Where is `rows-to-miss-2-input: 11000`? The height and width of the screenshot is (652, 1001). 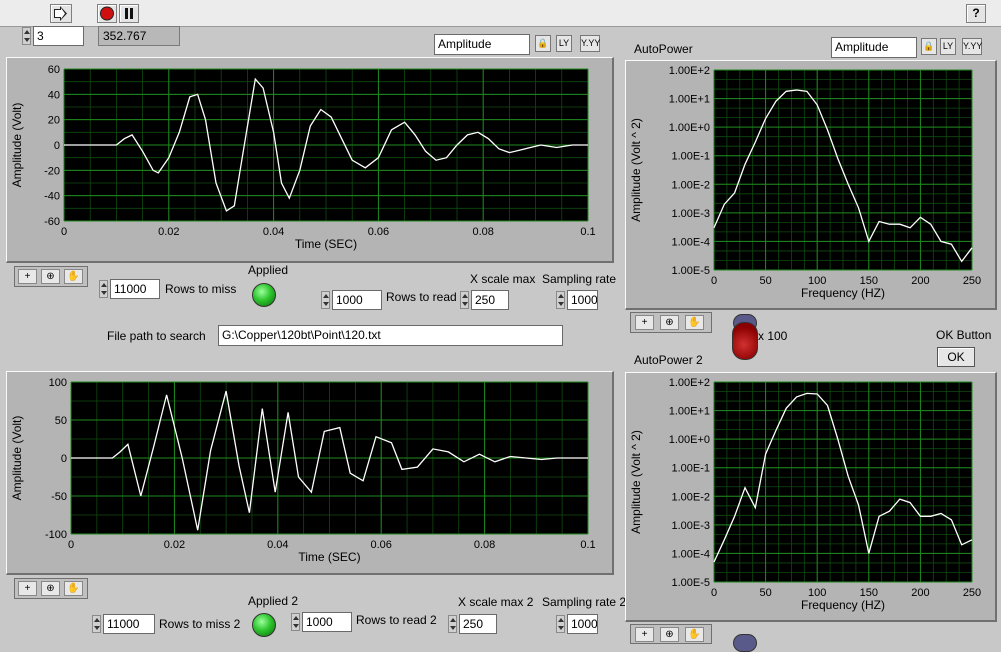 rows-to-miss-2-input: 11000 is located at coordinates (129, 624).